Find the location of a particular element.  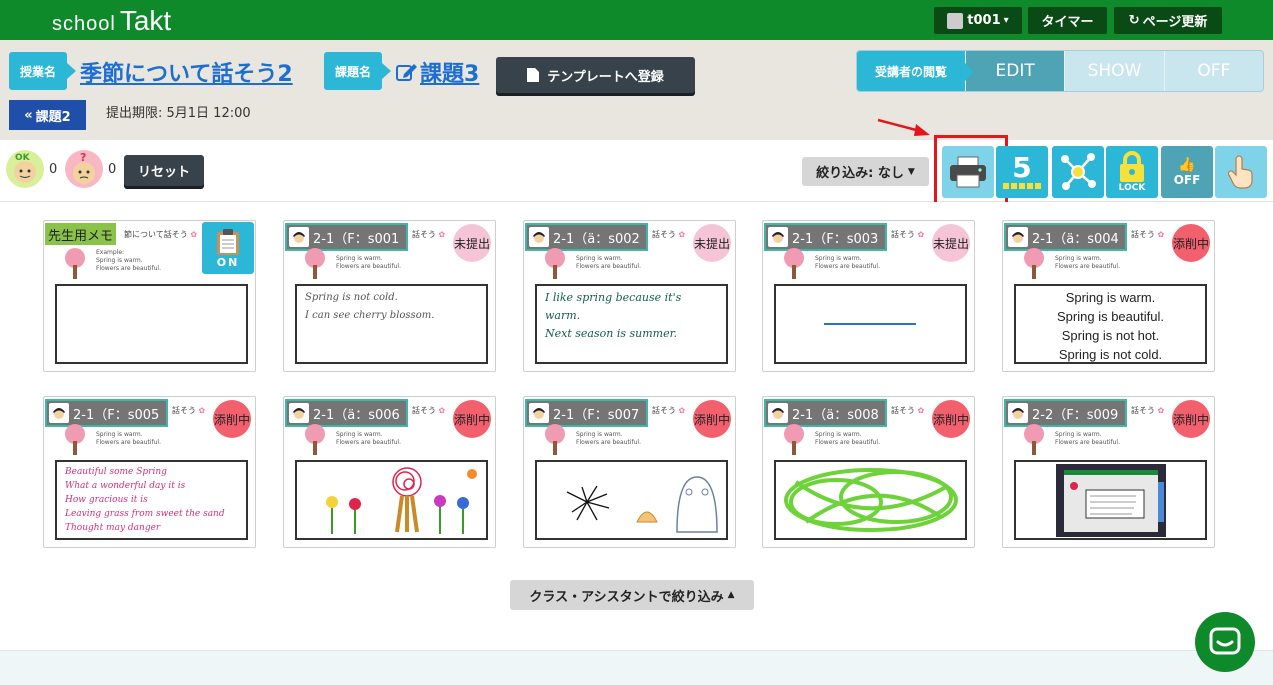

register-template-button: テンプレートへ登録 is located at coordinates (595, 75).